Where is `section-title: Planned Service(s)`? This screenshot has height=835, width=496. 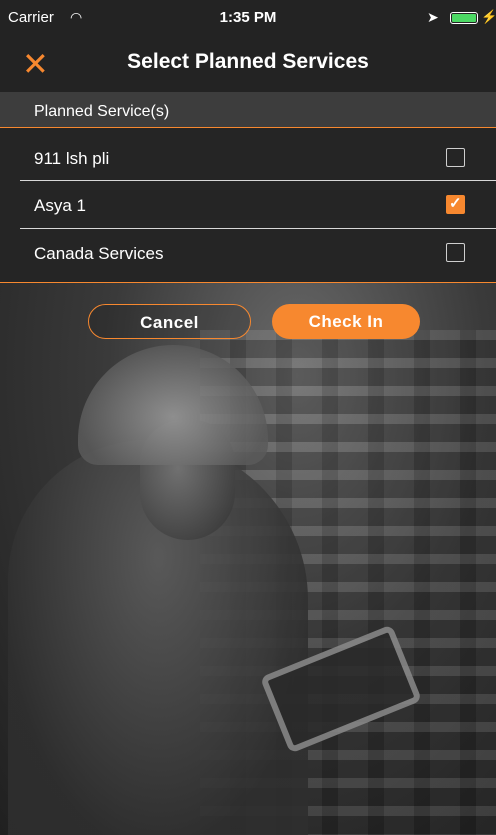
section-title: Planned Service(s) is located at coordinates (102, 111).